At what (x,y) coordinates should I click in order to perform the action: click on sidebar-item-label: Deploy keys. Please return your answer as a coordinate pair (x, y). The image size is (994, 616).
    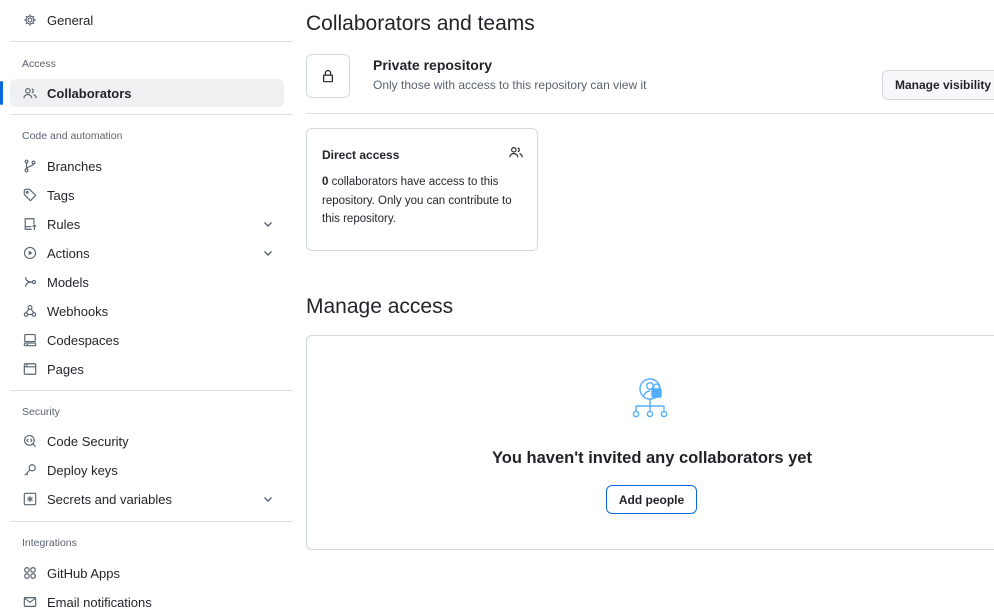
    Looking at the image, I should click on (82, 470).